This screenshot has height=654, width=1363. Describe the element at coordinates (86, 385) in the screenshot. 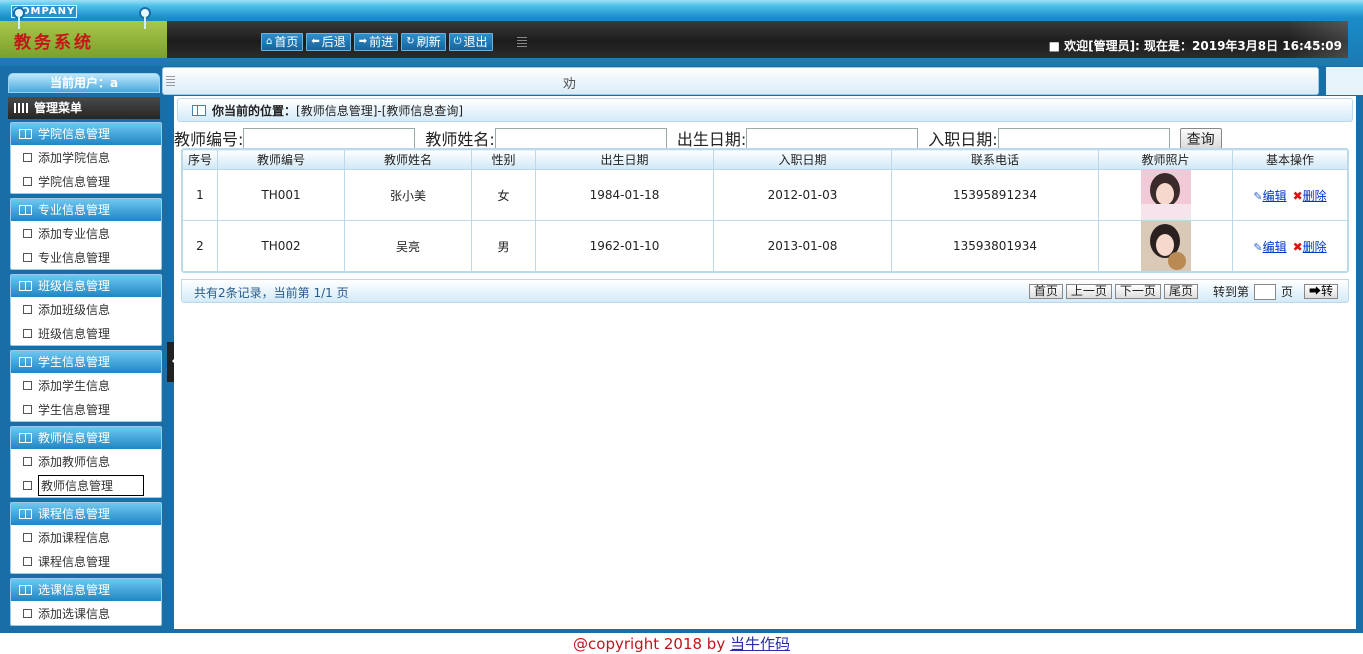

I see `sidebar-item: 添加学生信息` at that location.